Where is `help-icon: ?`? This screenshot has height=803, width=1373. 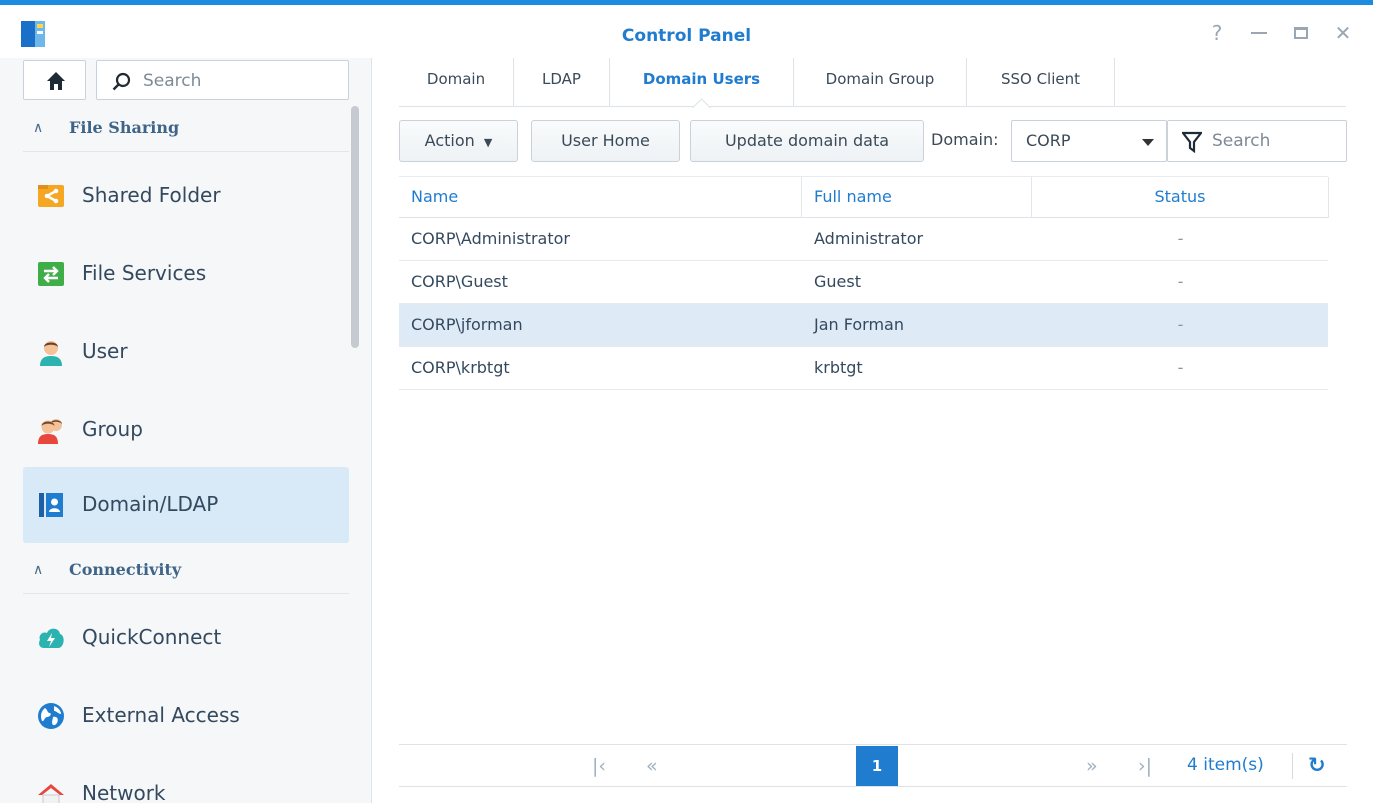
help-icon: ? is located at coordinates (1217, 33).